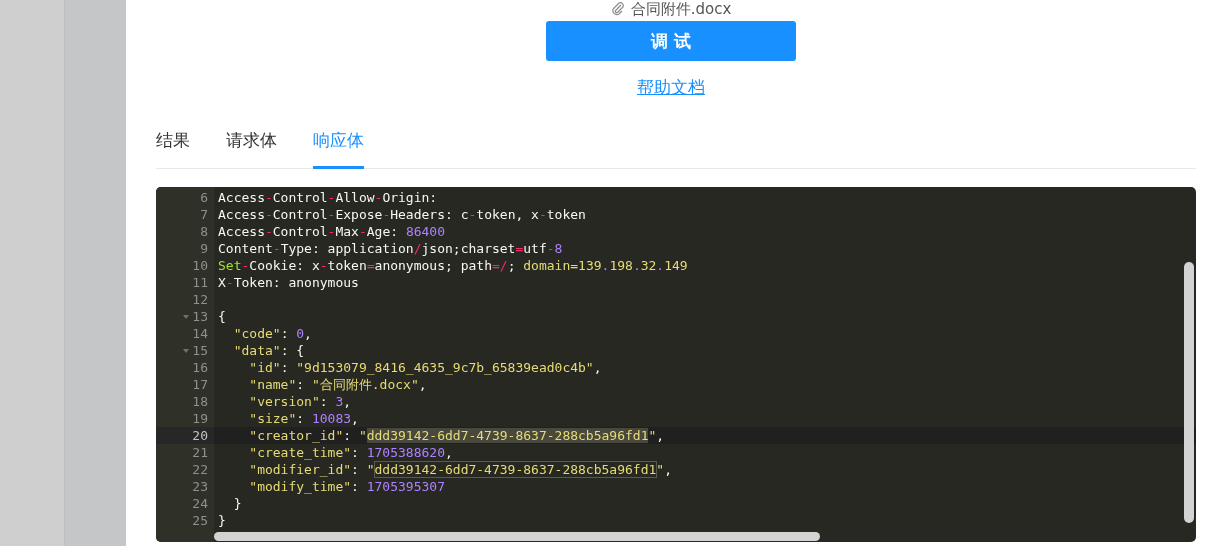 This screenshot has width=1210, height=546. What do you see at coordinates (251, 149) in the screenshot?
I see `tab: 请求体` at bounding box center [251, 149].